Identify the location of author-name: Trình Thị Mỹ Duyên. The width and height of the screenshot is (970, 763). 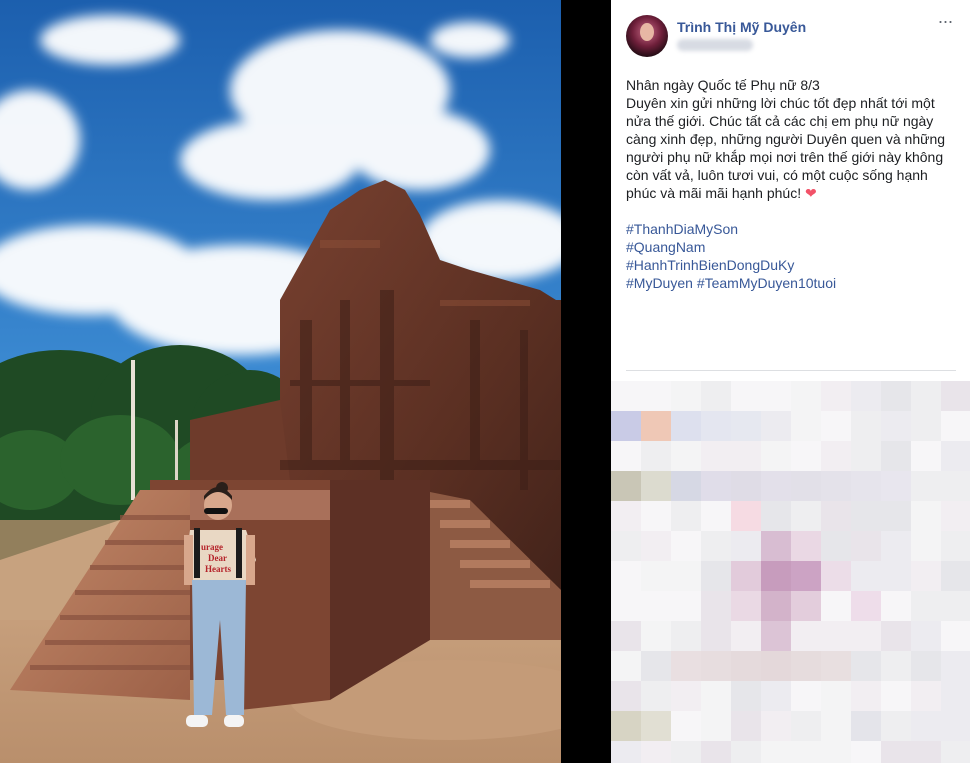
(741, 27).